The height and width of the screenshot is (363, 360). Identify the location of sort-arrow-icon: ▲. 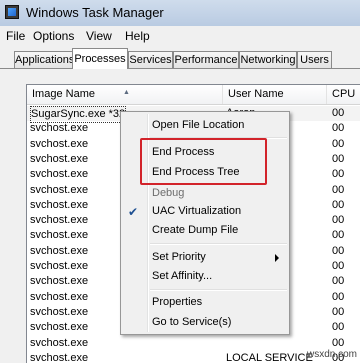
(126, 92).